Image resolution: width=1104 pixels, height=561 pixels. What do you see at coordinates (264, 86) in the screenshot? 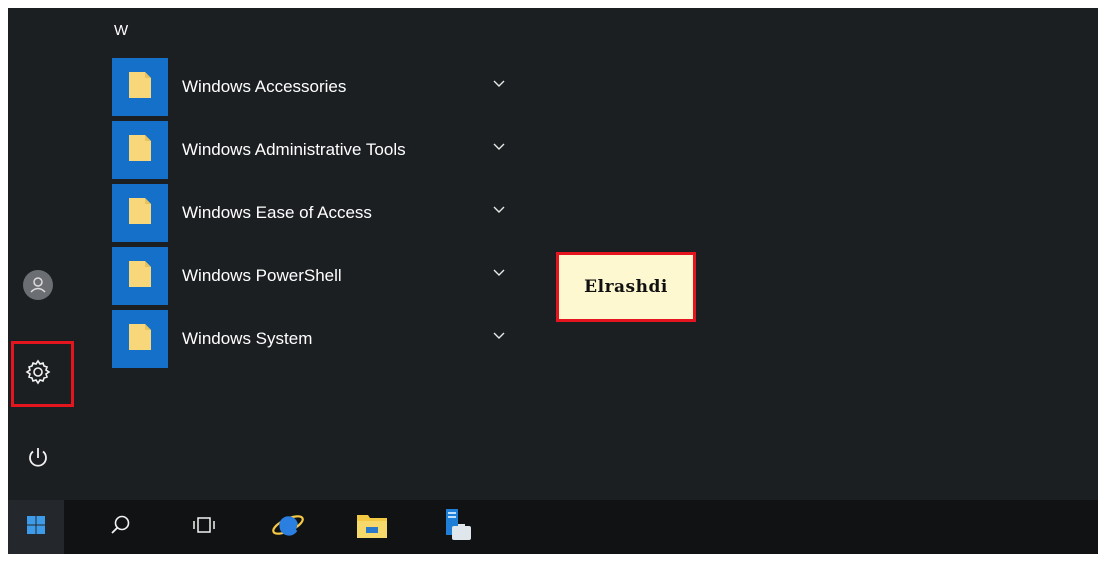
I see `app-label: Windows Accessories` at bounding box center [264, 86].